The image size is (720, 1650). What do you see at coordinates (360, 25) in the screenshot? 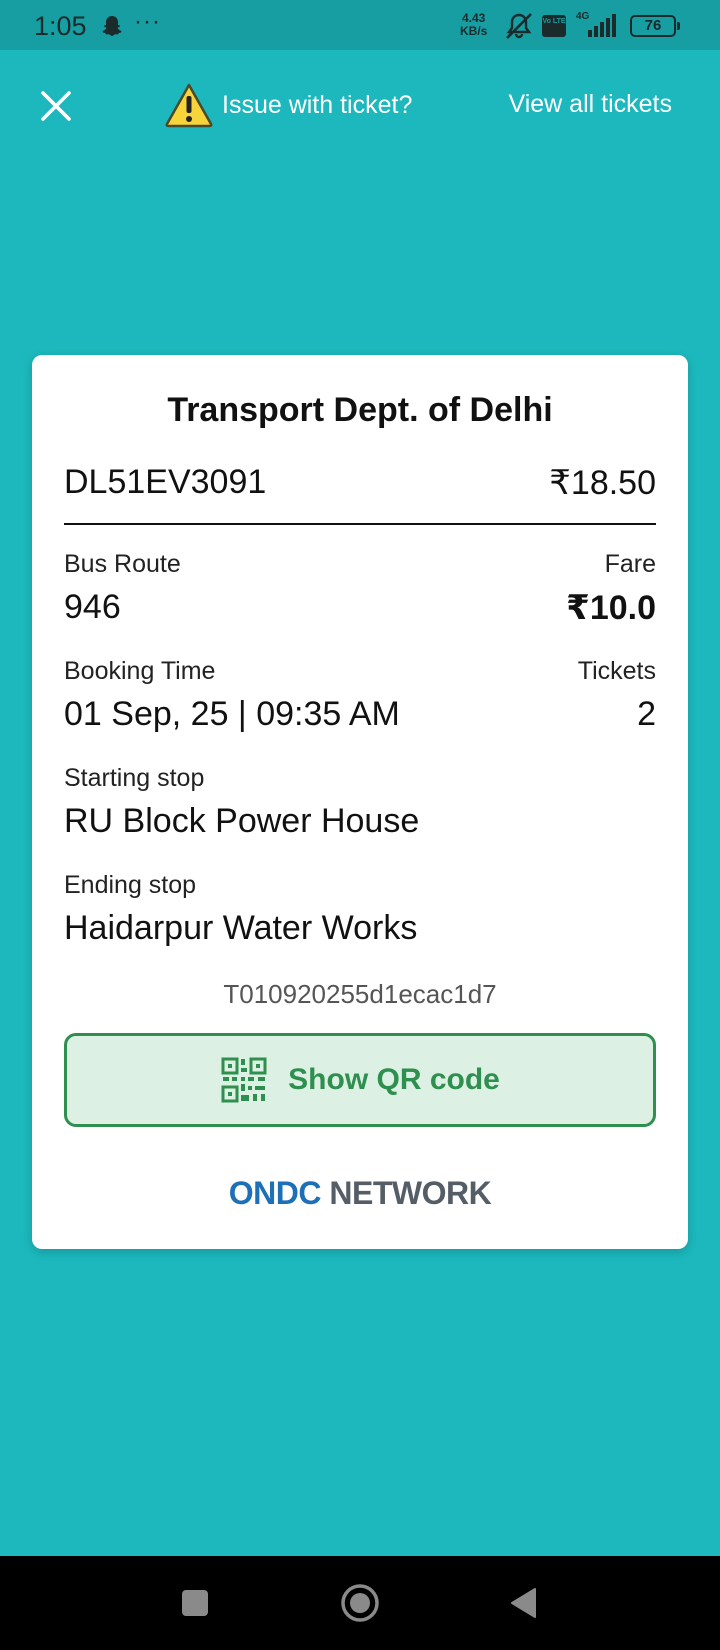
I see `status-bar: 1:05 ··· 4.43 KB/s Vo LTE 4G 76` at bounding box center [360, 25].